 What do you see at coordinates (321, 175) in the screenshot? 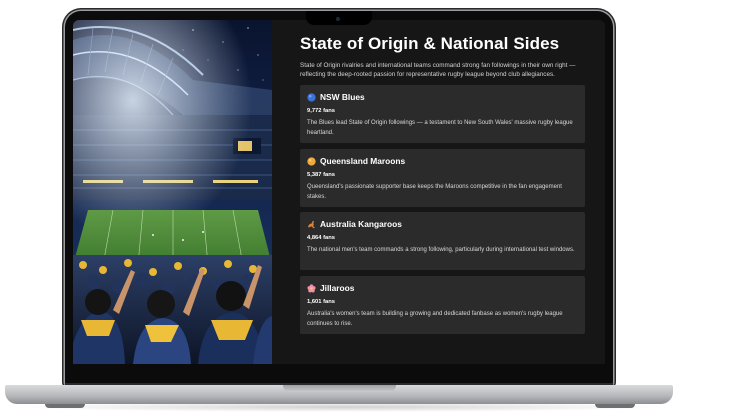
I see `fan-count: 5,387 fans` at bounding box center [321, 175].